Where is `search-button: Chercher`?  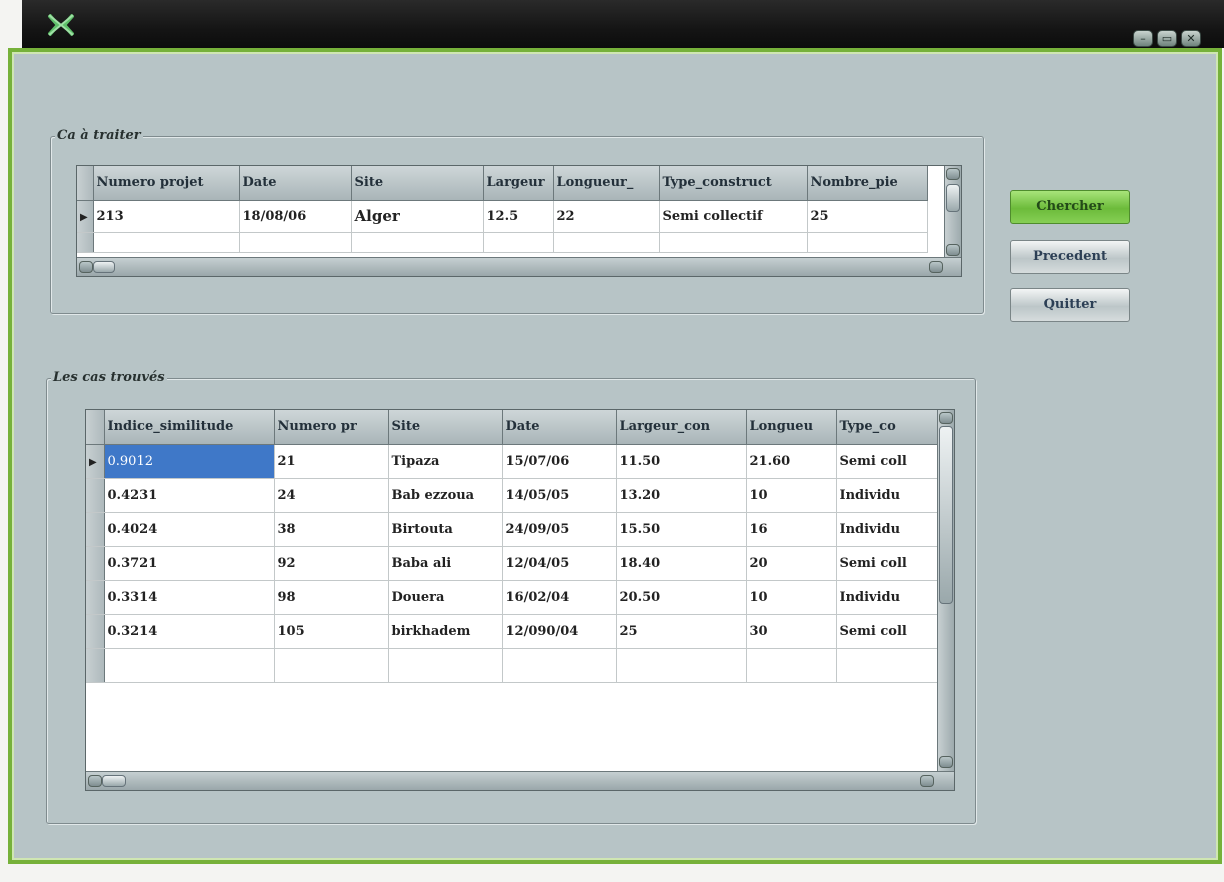 search-button: Chercher is located at coordinates (1070, 207).